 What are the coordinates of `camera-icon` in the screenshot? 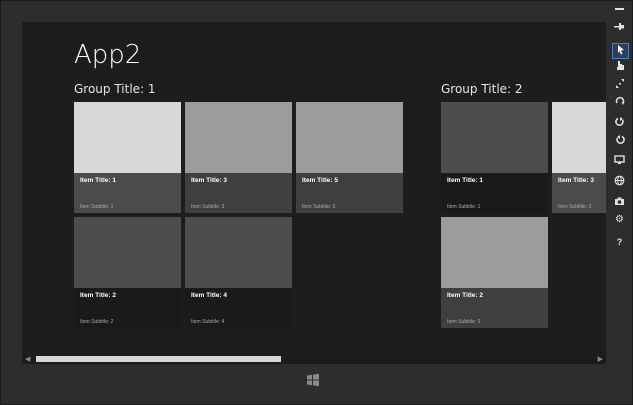 It's located at (619, 203).